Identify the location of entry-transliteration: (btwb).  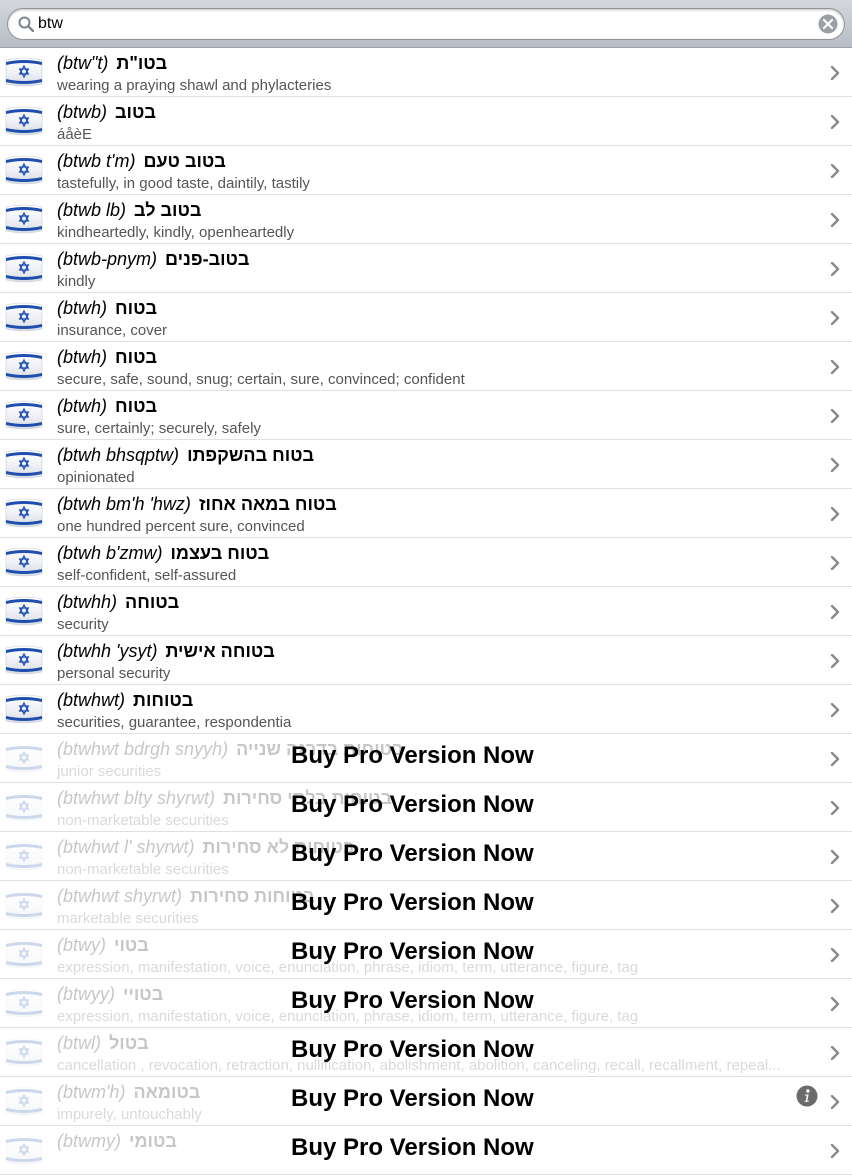
(82, 112).